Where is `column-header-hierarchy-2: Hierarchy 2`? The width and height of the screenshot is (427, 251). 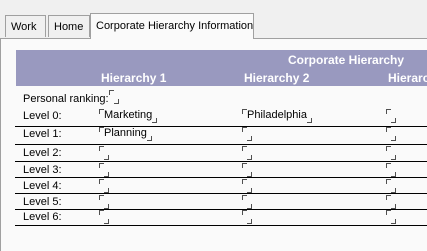 column-header-hierarchy-2: Hierarchy 2 is located at coordinates (277, 78).